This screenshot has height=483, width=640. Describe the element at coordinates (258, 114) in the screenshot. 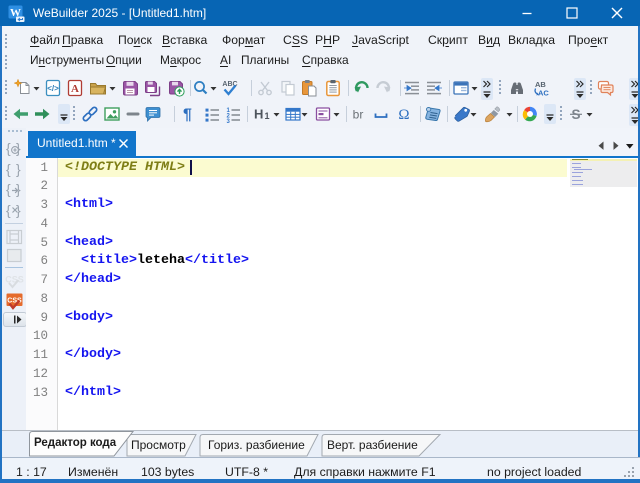

I see `svg-text: H` at that location.